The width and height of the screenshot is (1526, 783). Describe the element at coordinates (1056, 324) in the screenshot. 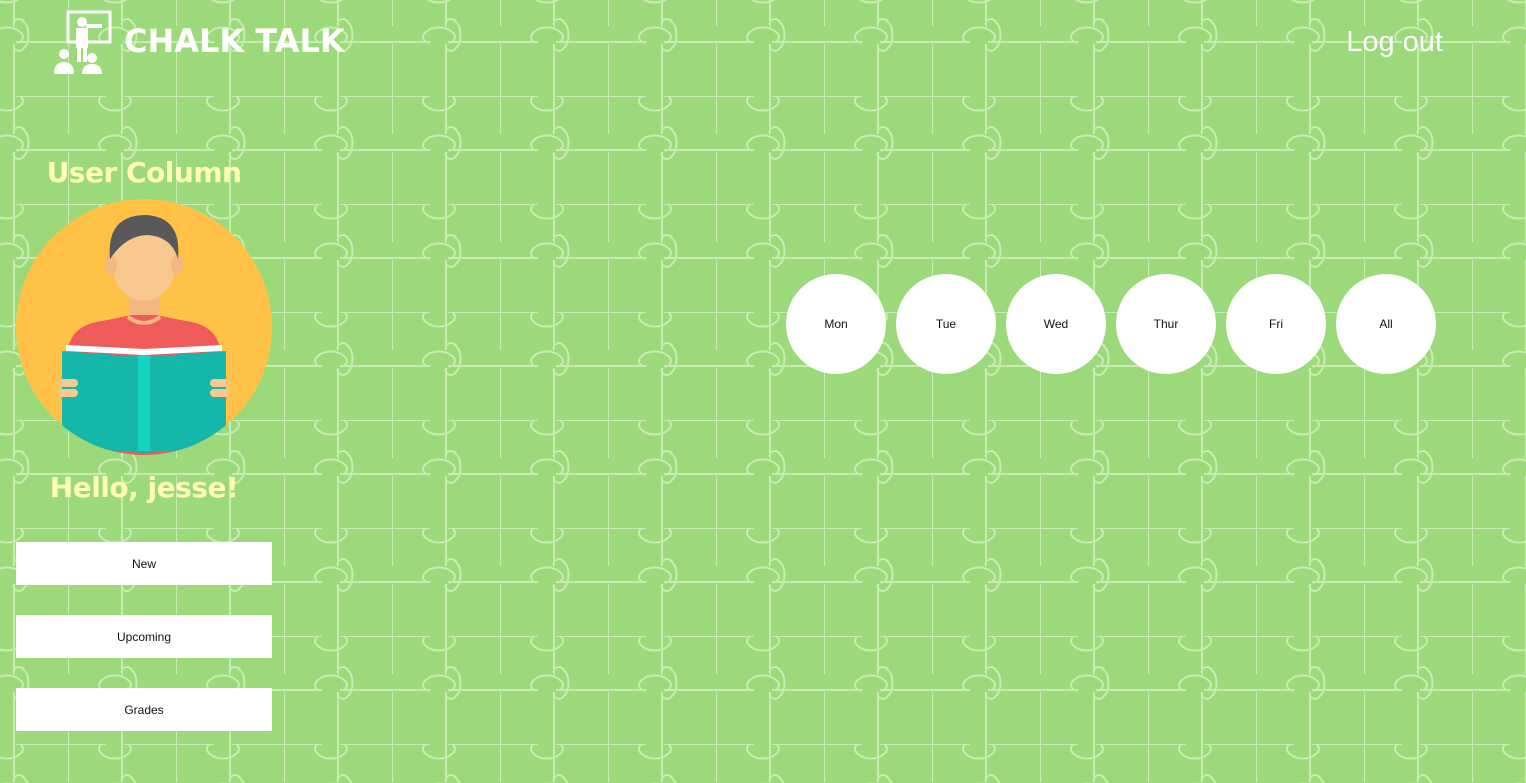

I see `day-wed-button: Wed` at that location.